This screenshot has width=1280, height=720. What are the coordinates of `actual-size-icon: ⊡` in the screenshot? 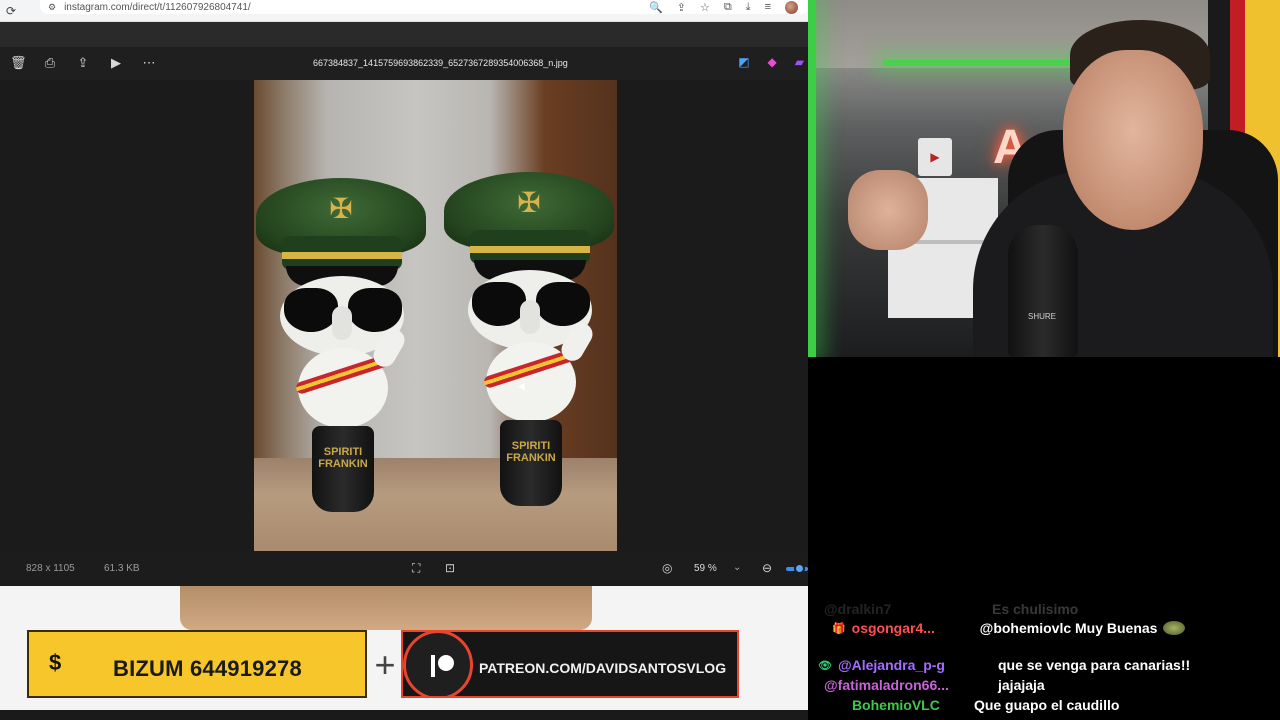 It's located at (450, 568).